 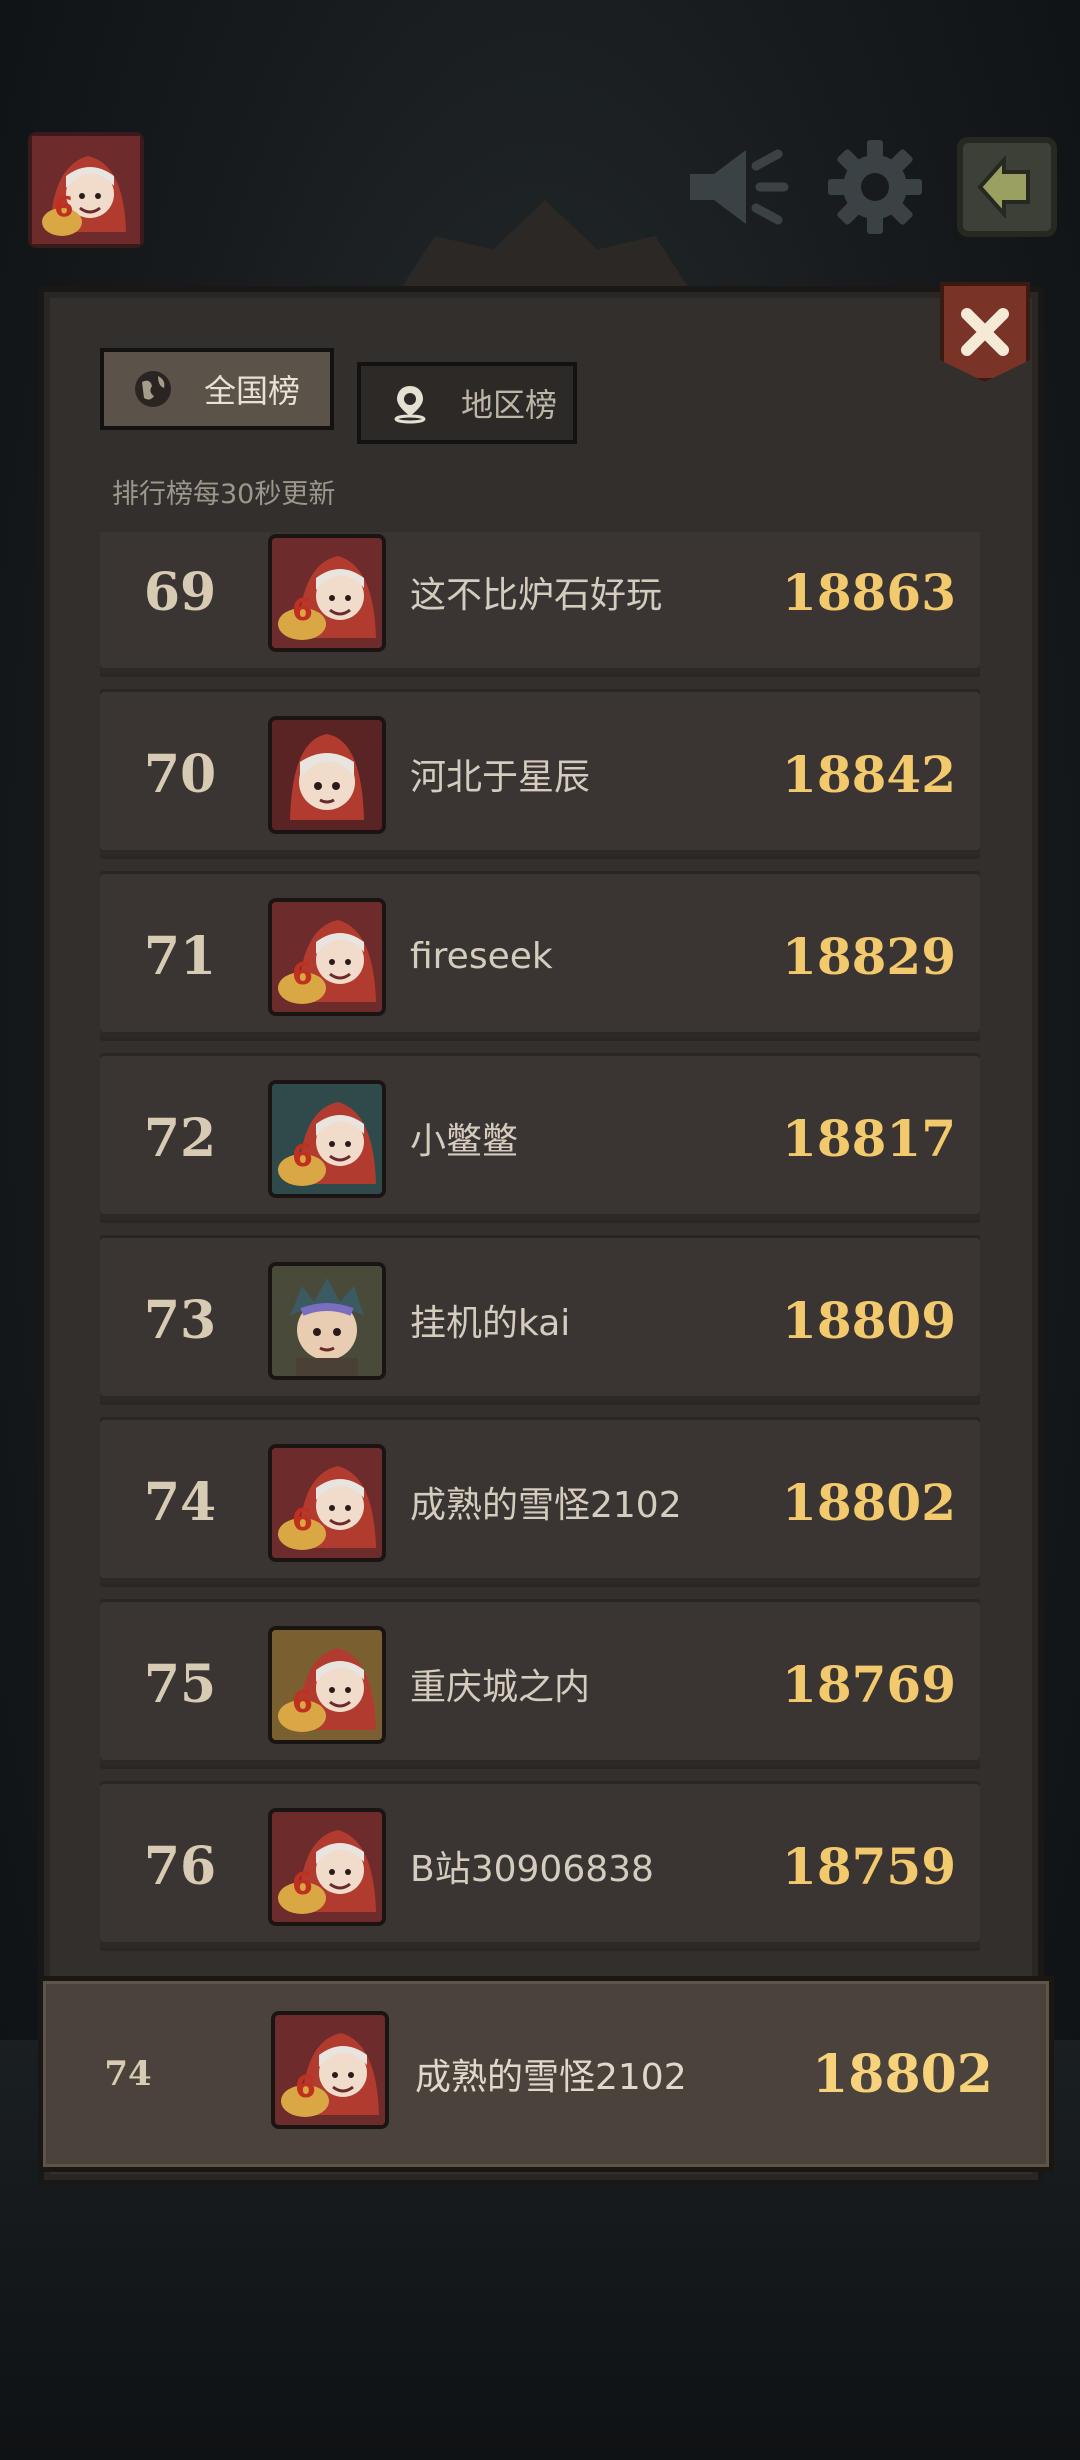 What do you see at coordinates (86, 190) in the screenshot?
I see `player-avatar-icon: 6` at bounding box center [86, 190].